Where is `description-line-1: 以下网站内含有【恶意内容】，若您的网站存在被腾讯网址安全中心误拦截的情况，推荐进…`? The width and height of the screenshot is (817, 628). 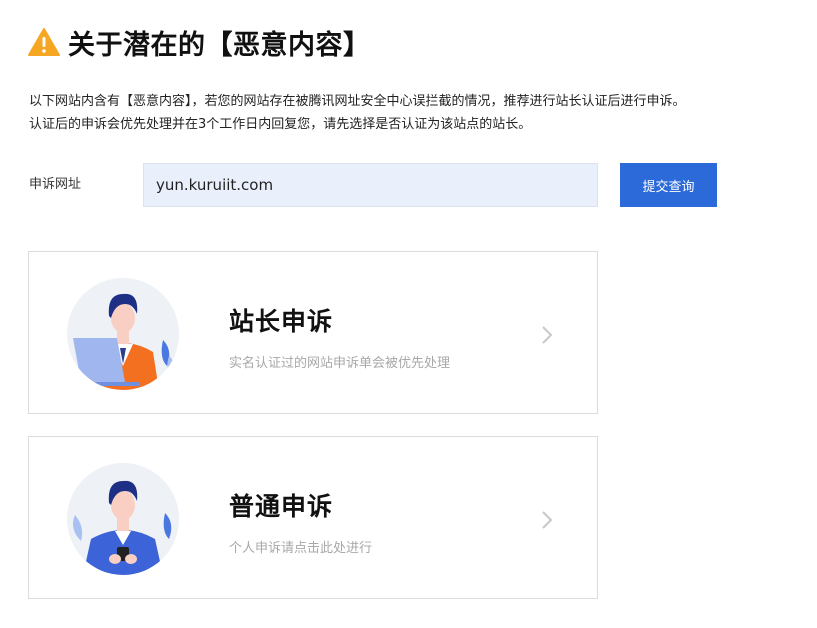
description-line-1: 以下网站内含有【恶意内容】，若您的网站存在被腾讯网址安全中心误拦截的情况，推荐进… is located at coordinates (357, 101).